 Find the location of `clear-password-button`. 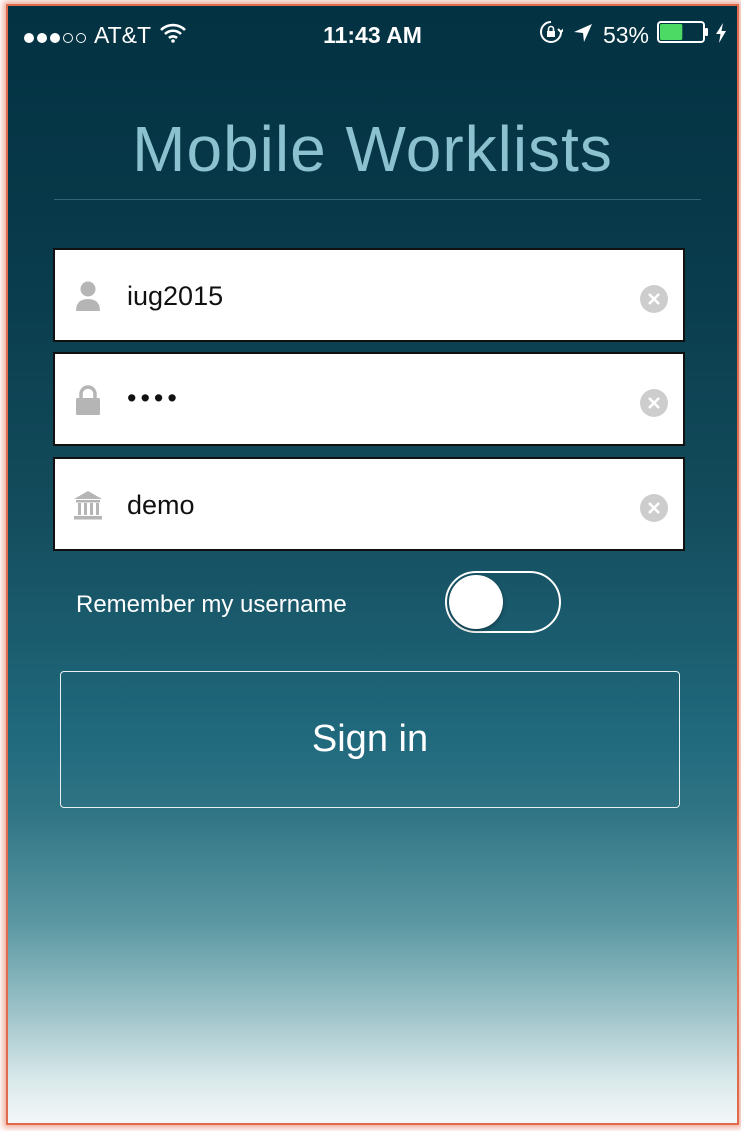

clear-password-button is located at coordinates (654, 403).